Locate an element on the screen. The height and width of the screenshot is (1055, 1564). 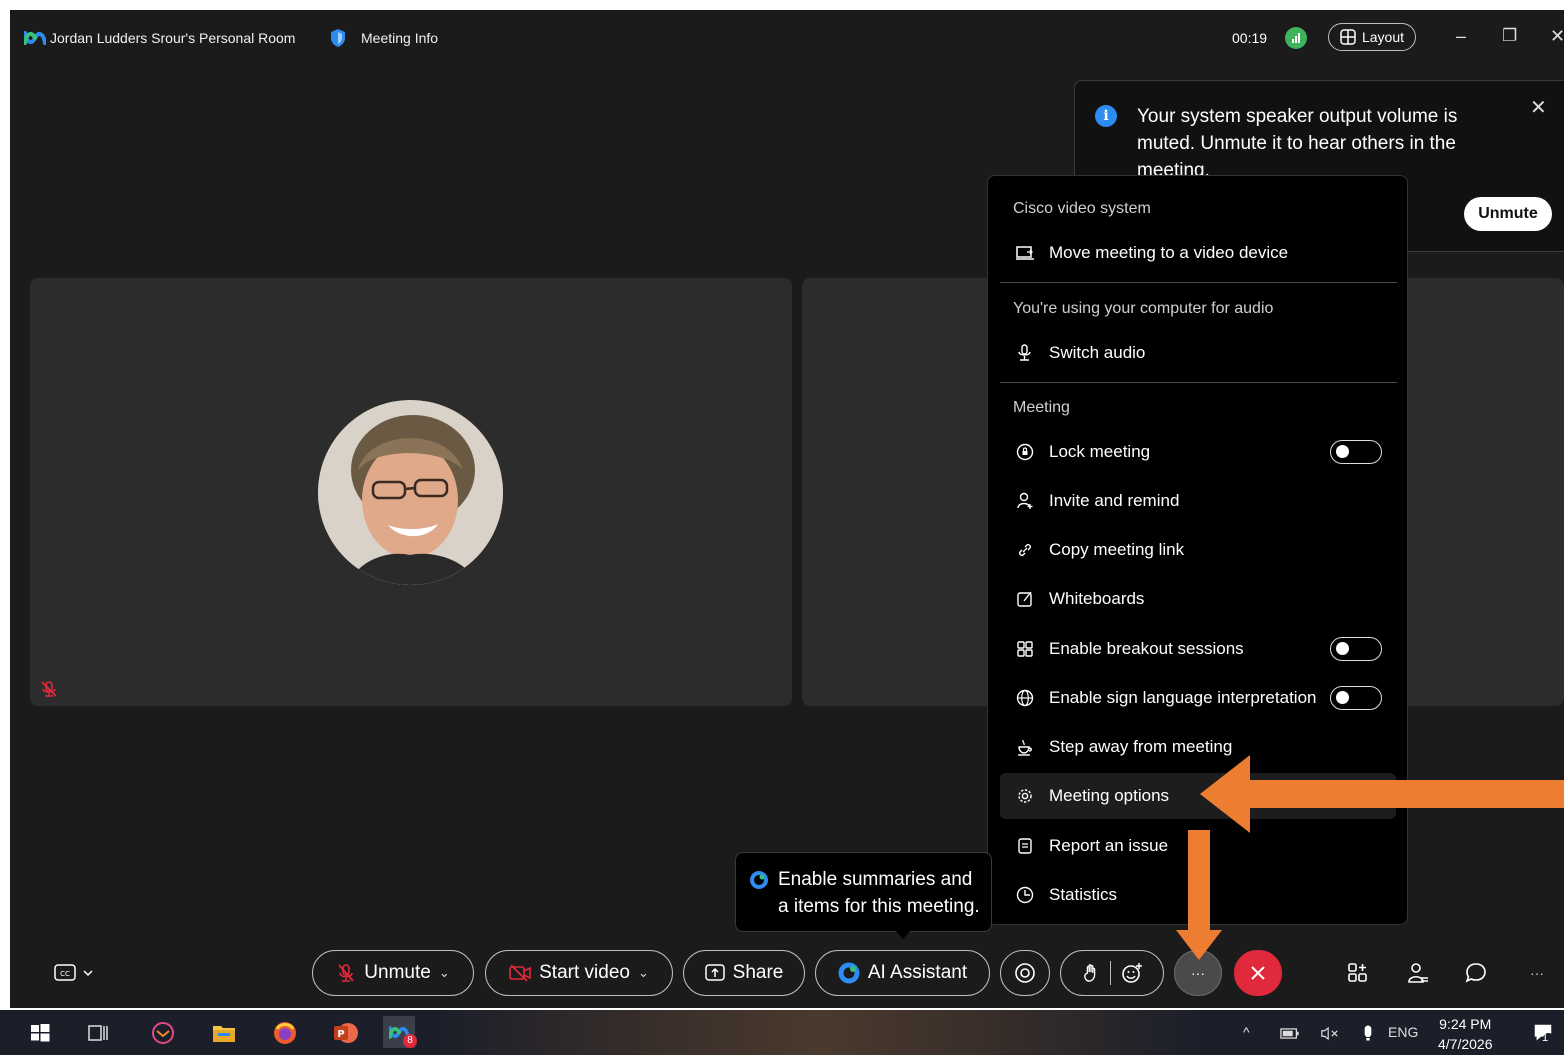
ai-assistant-button: AI Assistant is located at coordinates (902, 973).